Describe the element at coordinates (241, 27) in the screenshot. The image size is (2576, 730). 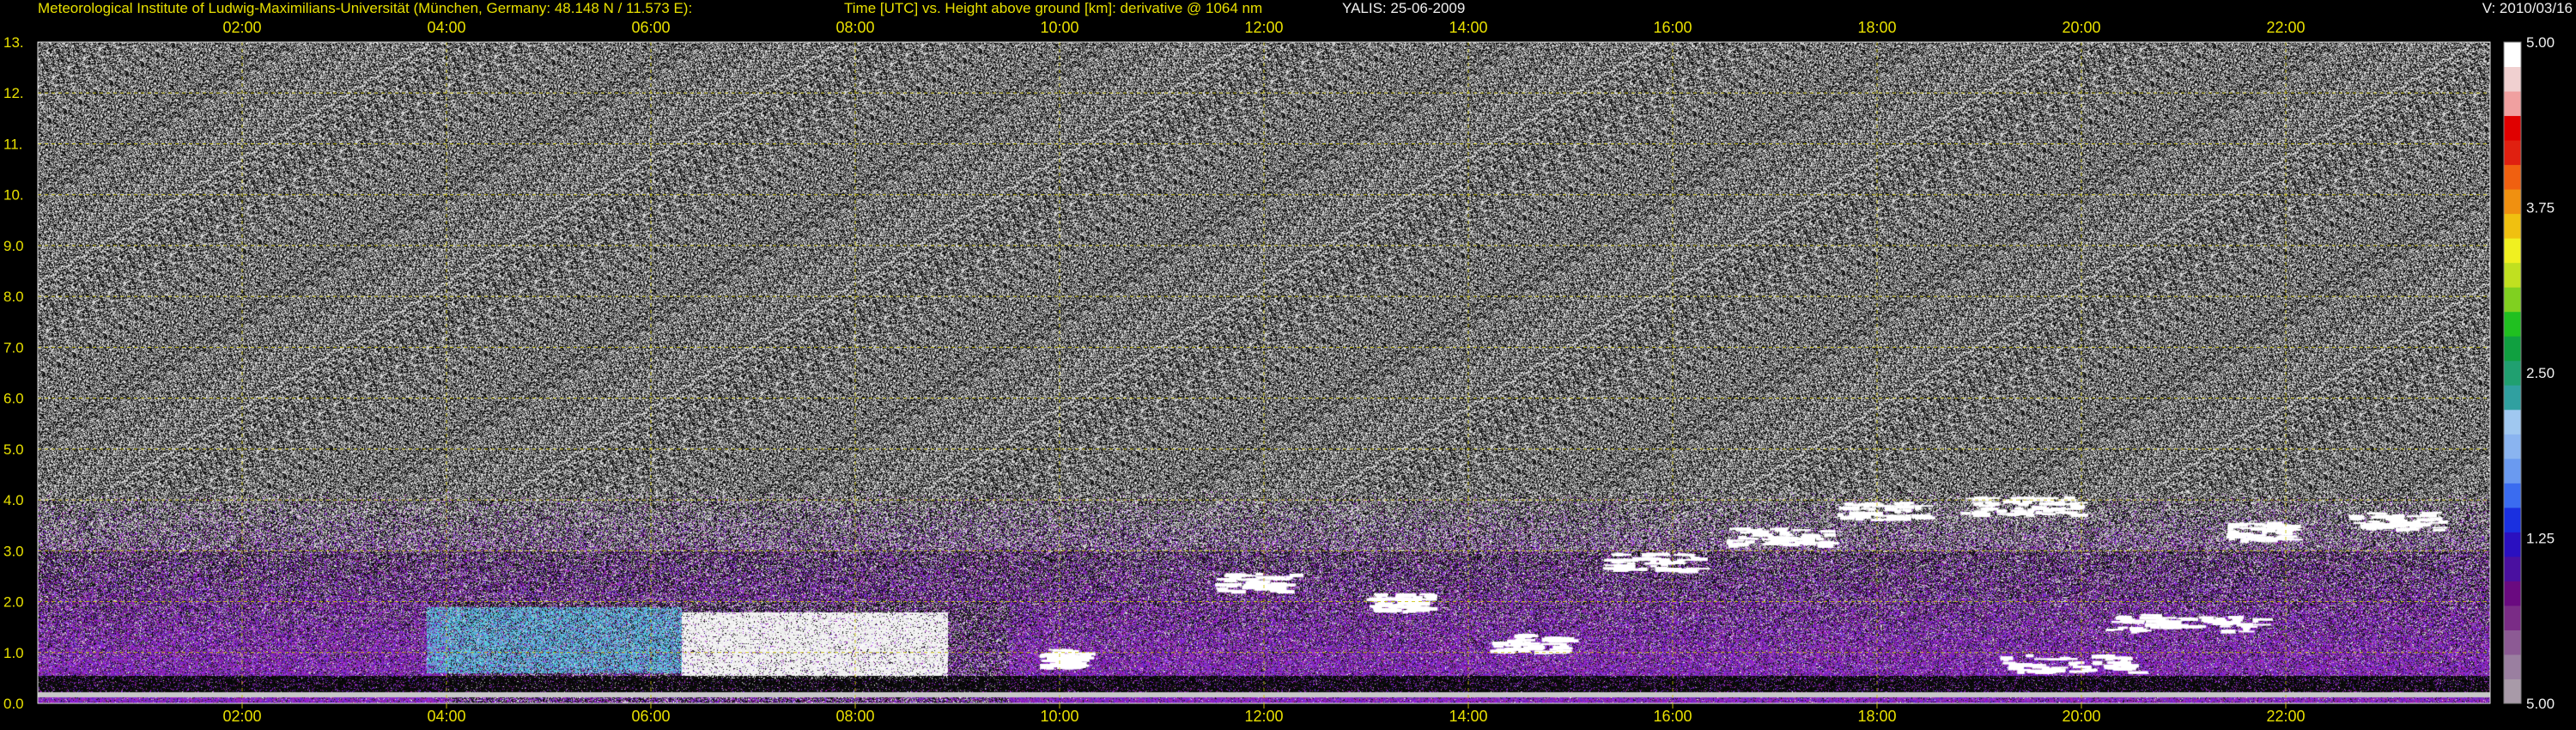
I see `x-tick-label-top: 02:00` at that location.